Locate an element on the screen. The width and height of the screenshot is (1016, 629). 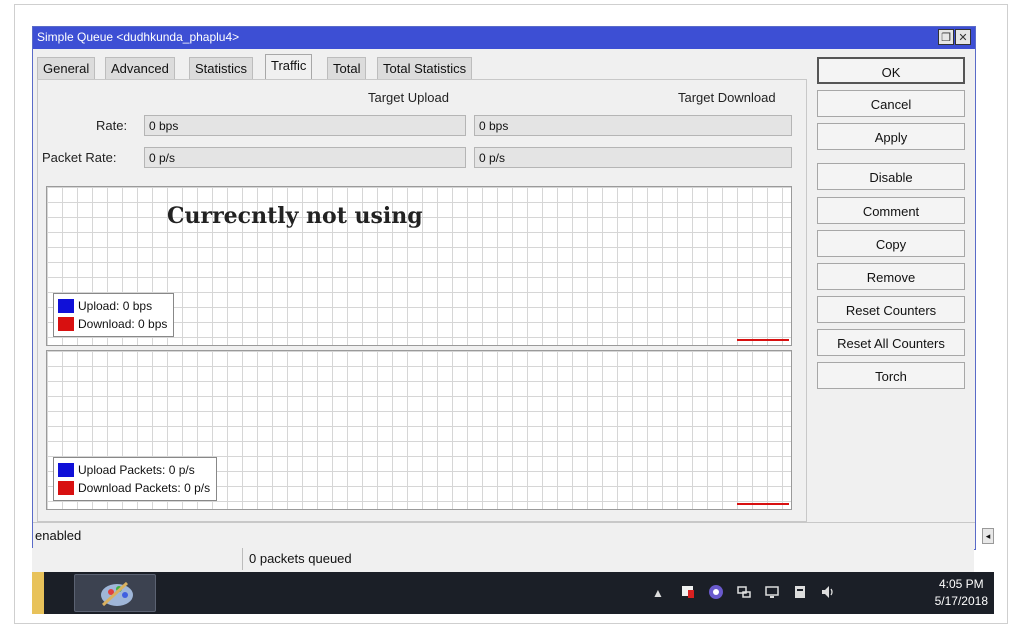
clock: 4:05 PM 5/17/2018 is located at coordinates (961, 593).